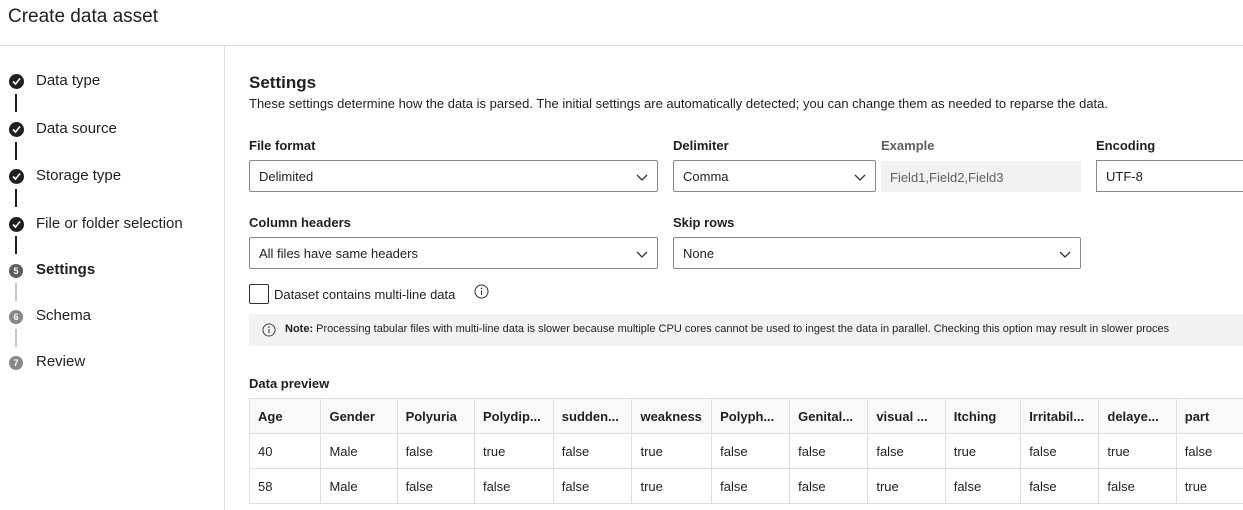  What do you see at coordinates (1126, 145) in the screenshot?
I see `encoding-label: Encoding` at bounding box center [1126, 145].